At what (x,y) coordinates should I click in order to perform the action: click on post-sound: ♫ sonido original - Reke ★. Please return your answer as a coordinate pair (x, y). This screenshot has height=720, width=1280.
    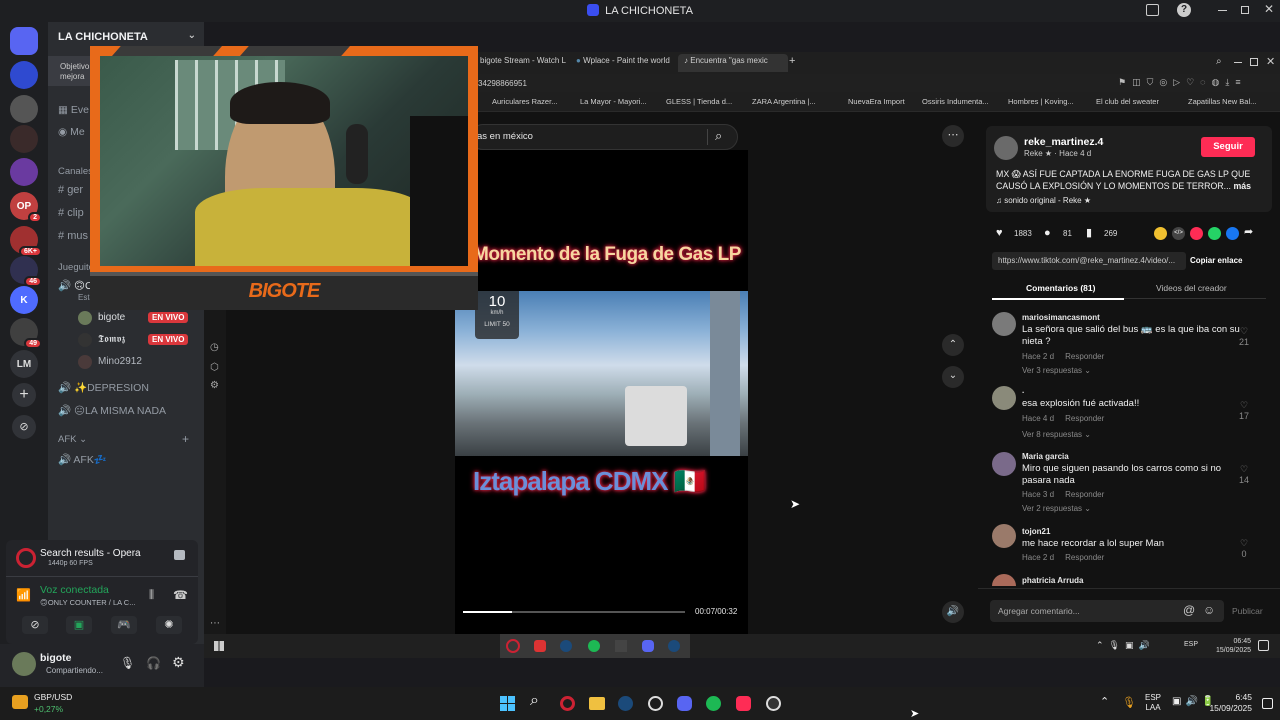
    Looking at the image, I should click on (1043, 200).